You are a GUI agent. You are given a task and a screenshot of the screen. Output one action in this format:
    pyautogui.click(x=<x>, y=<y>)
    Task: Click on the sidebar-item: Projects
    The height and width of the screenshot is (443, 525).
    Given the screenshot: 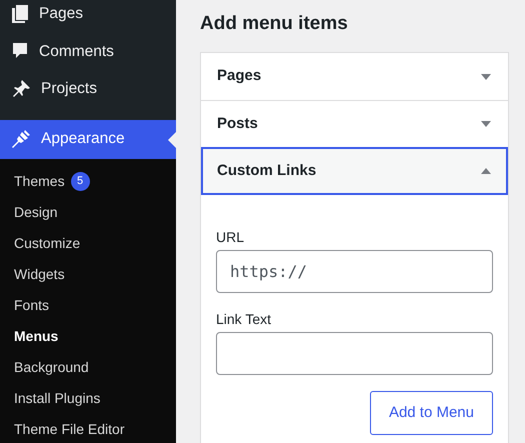 What is the action you would take?
    pyautogui.click(x=88, y=89)
    